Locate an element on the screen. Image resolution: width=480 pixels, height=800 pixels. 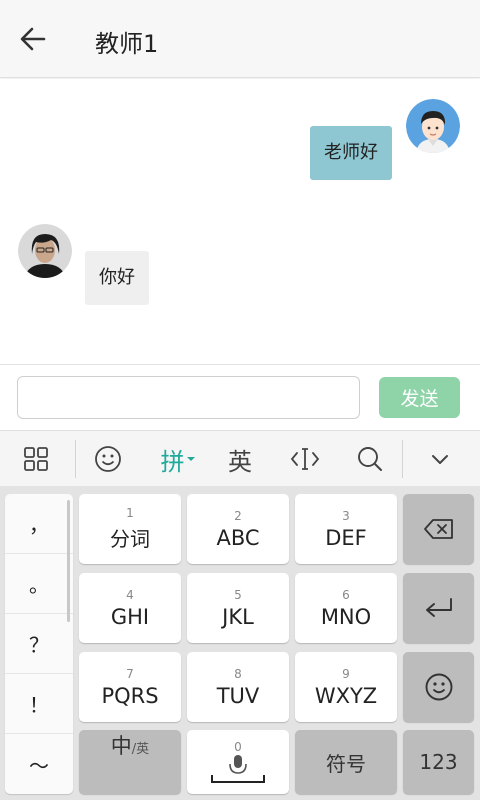
key-label: 分词 is located at coordinates (130, 539).